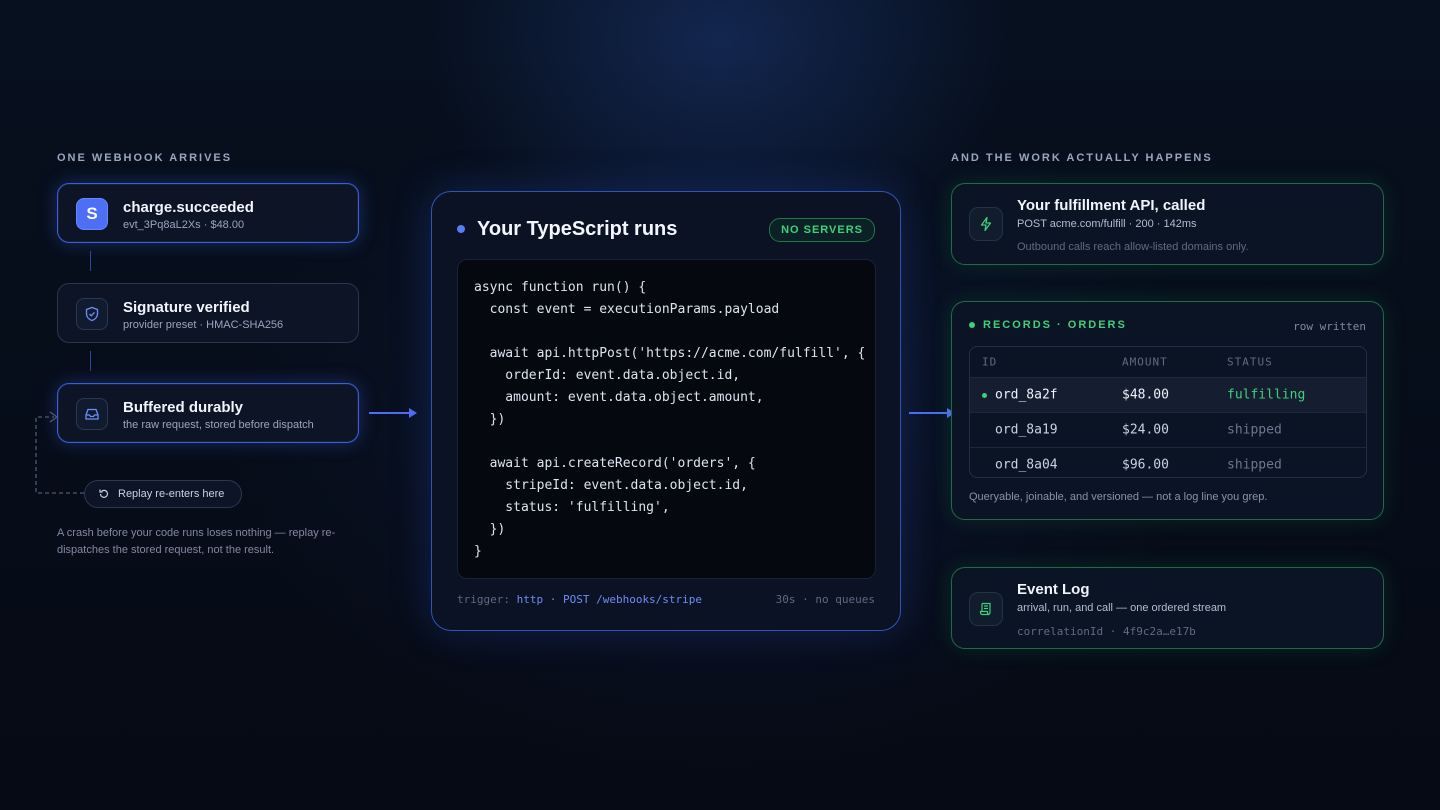 The height and width of the screenshot is (810, 1440). What do you see at coordinates (1111, 205) in the screenshot?
I see `api-card-title: Your fulfillment API, called` at bounding box center [1111, 205].